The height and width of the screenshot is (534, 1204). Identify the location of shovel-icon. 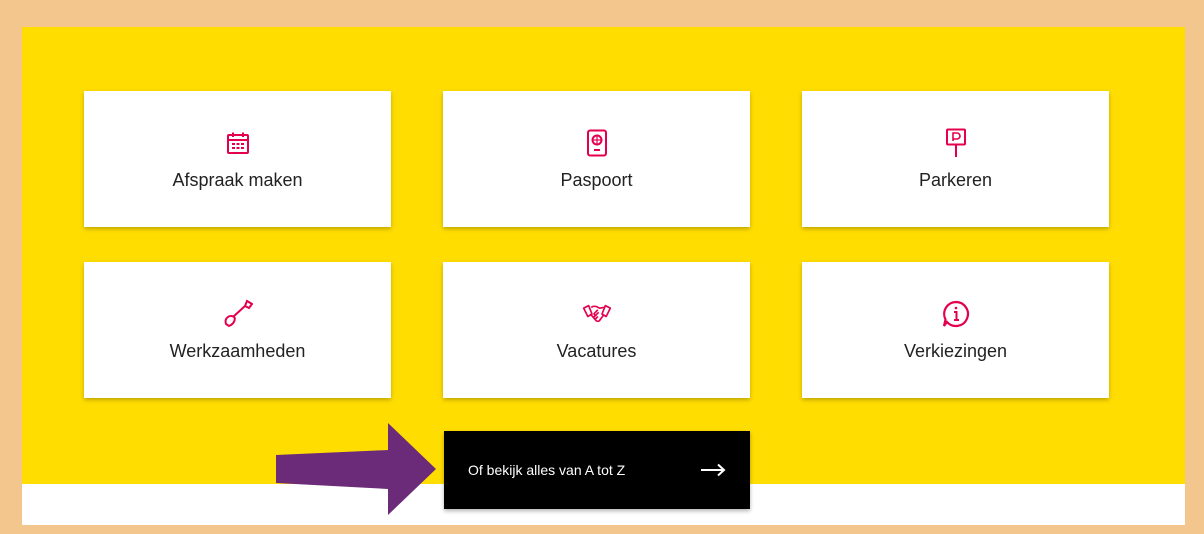
(238, 314).